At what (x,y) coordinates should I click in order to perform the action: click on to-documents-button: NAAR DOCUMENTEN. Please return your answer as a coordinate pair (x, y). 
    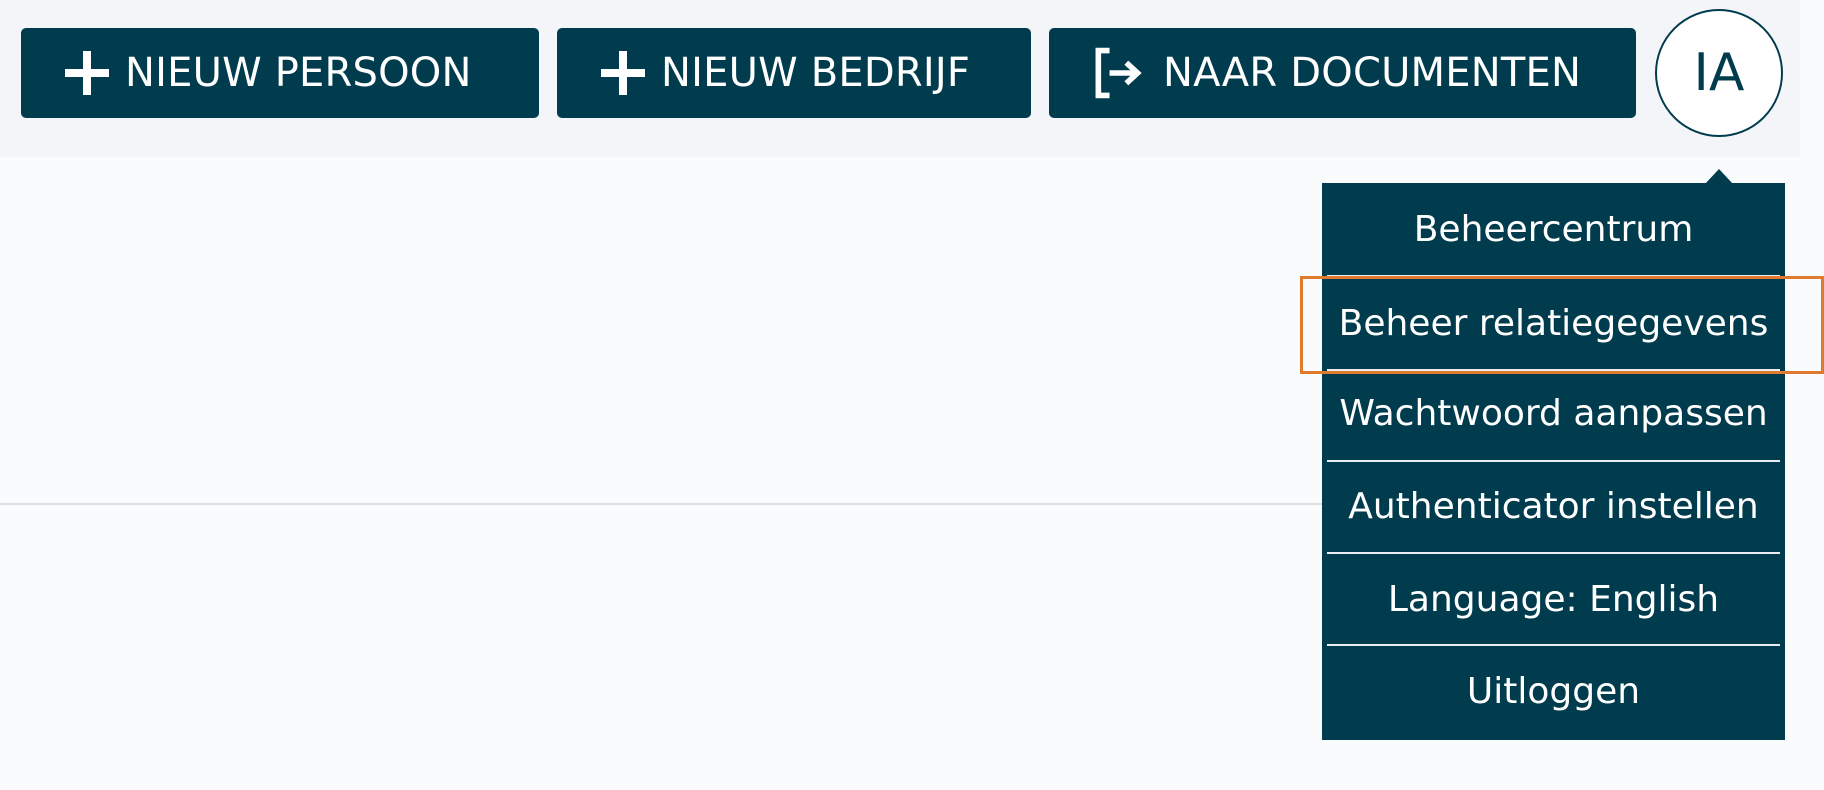
    Looking at the image, I should click on (1342, 73).